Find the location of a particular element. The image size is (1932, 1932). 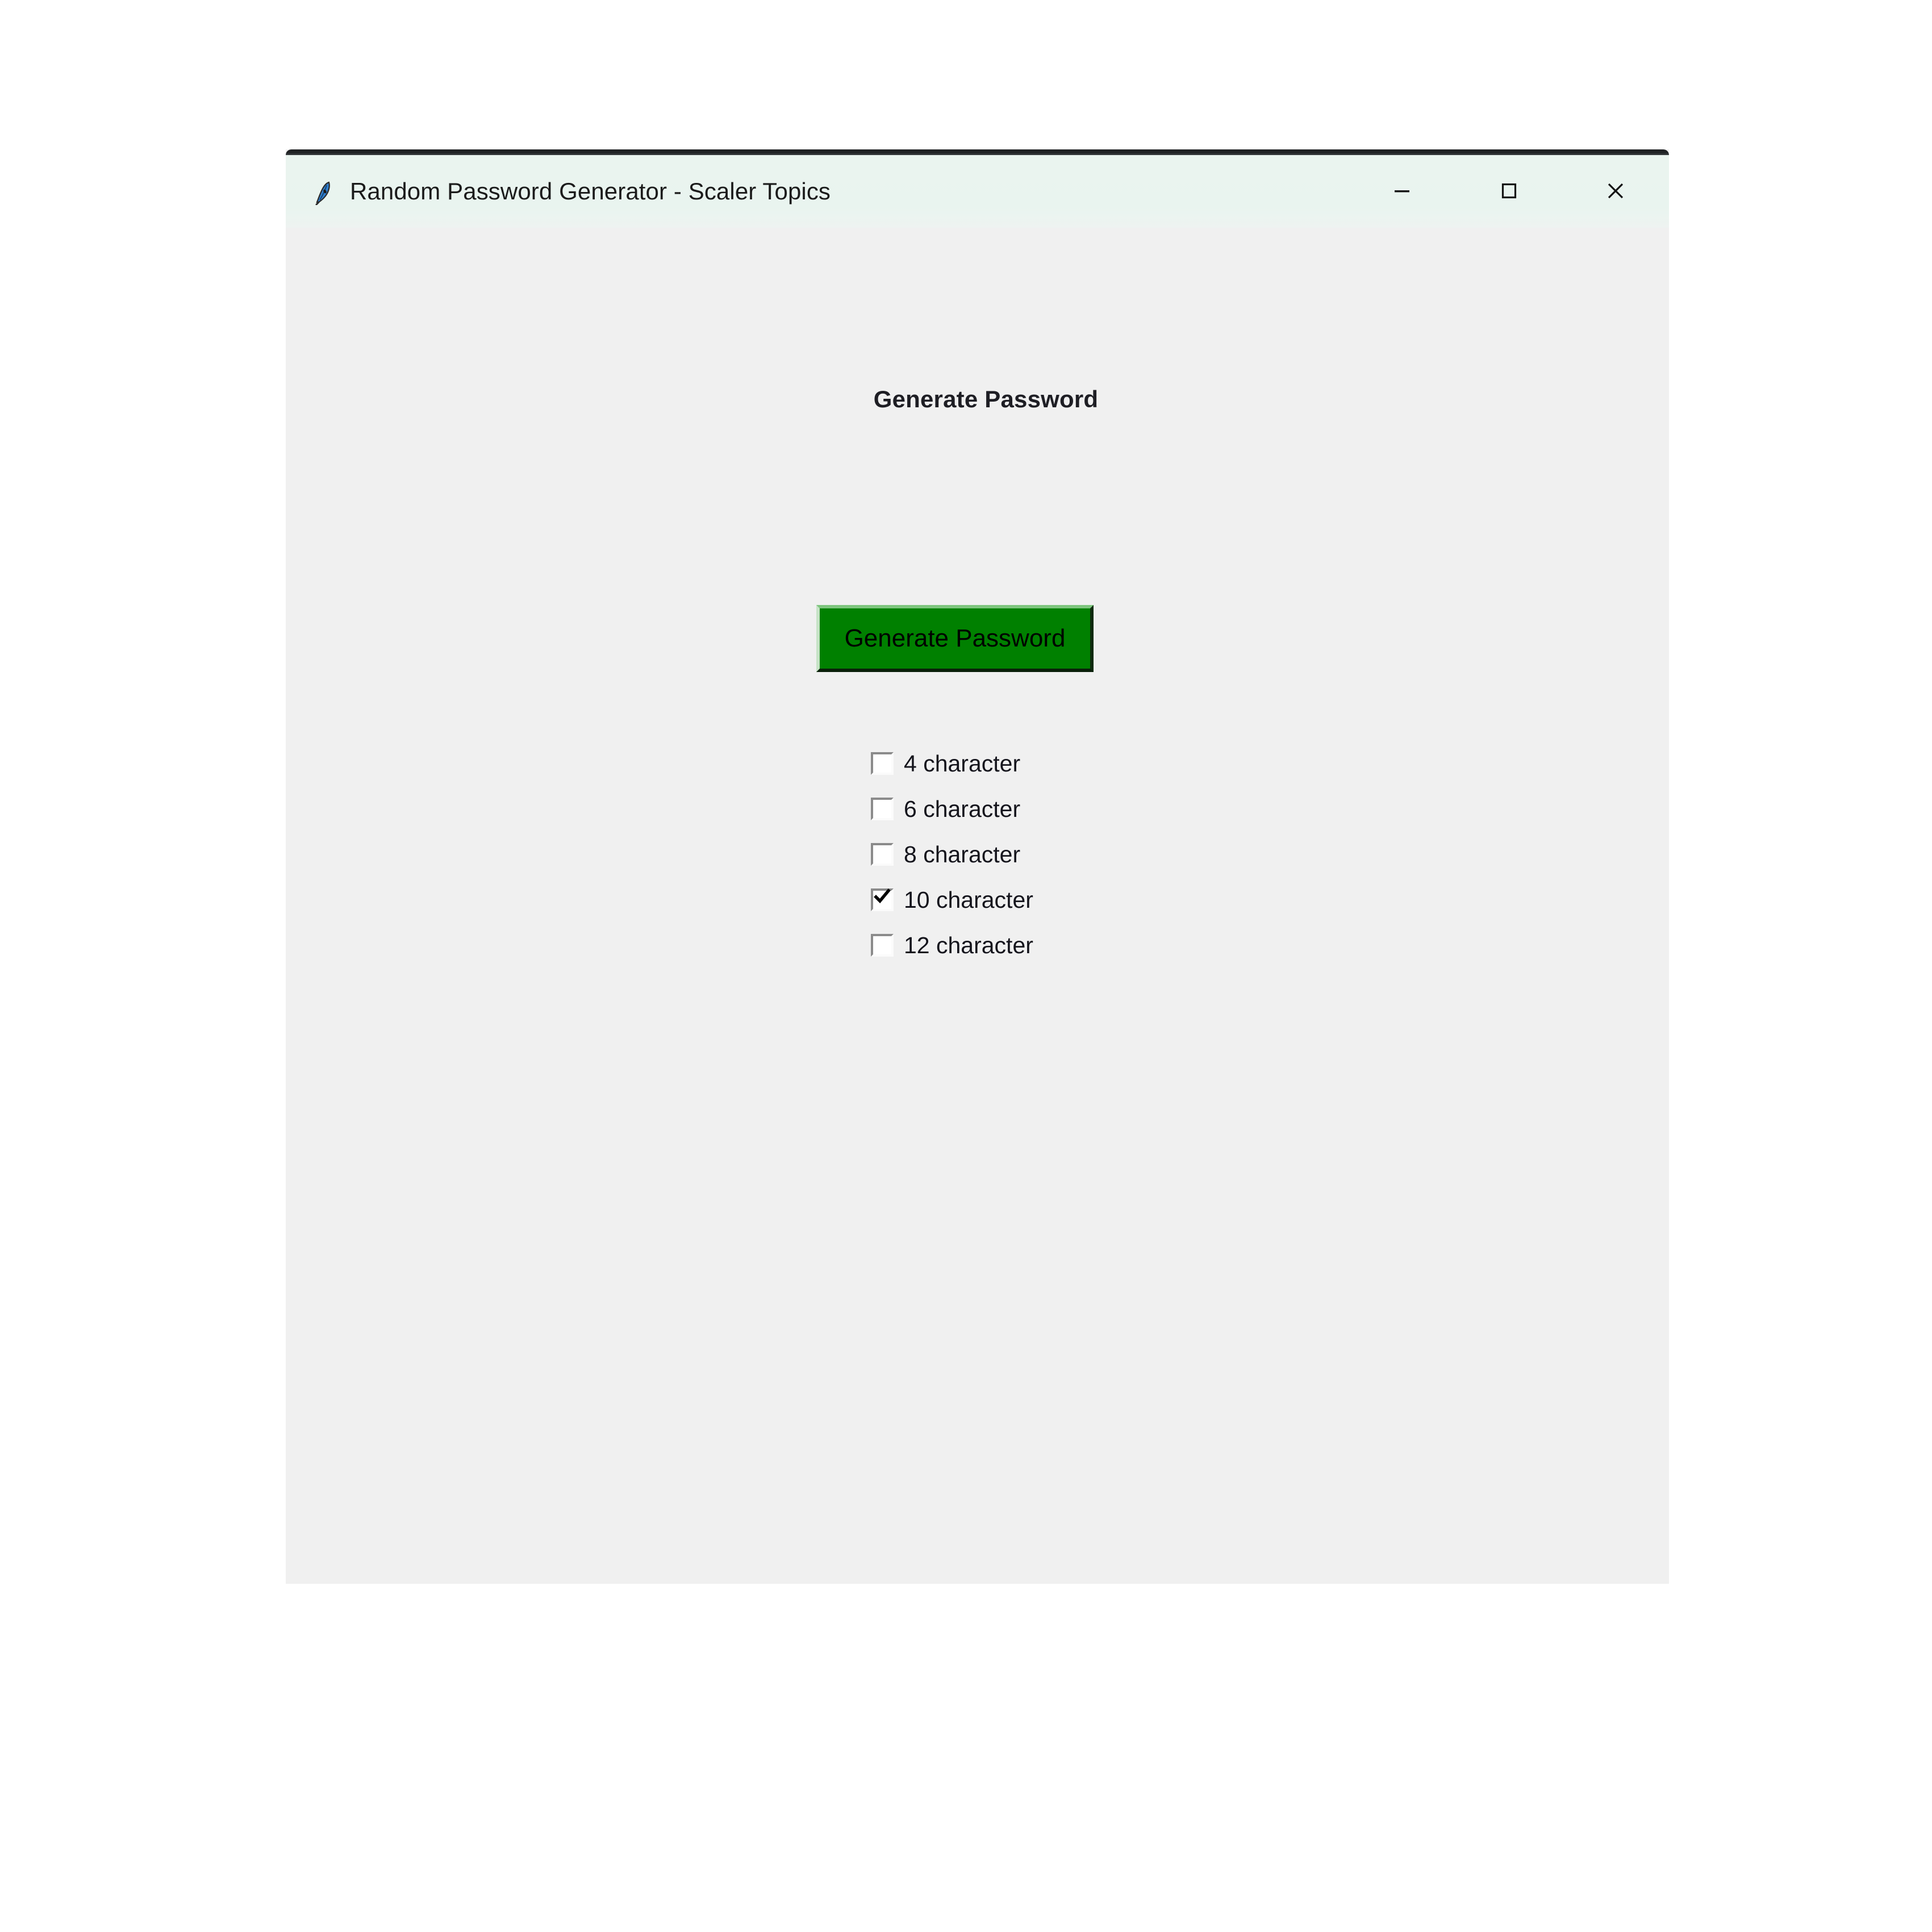

checkbox-6-character is located at coordinates (883, 809).